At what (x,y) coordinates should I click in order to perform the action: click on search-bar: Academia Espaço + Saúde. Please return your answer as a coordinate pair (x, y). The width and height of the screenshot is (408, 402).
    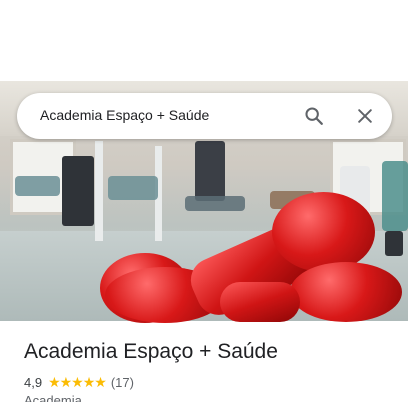
    Looking at the image, I should click on (204, 116).